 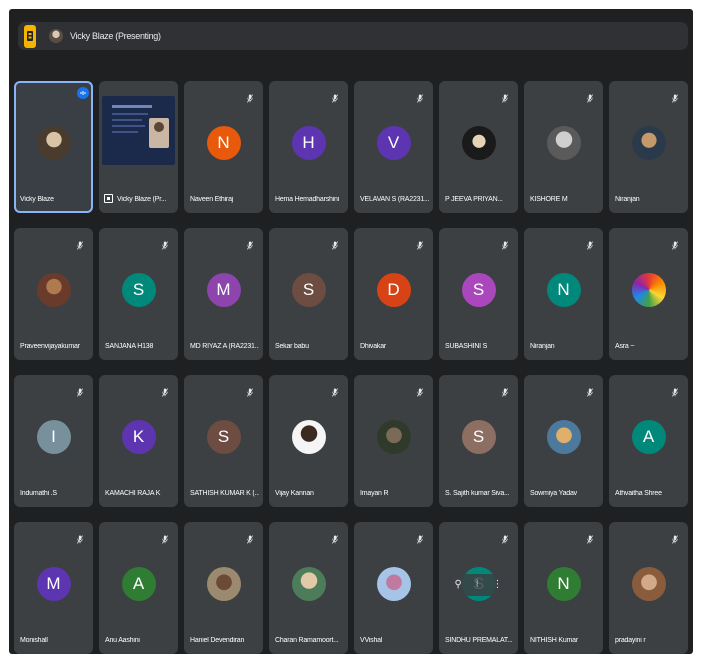 I want to click on participant-tile: N Naveen Ethiraj, so click(x=223, y=147).